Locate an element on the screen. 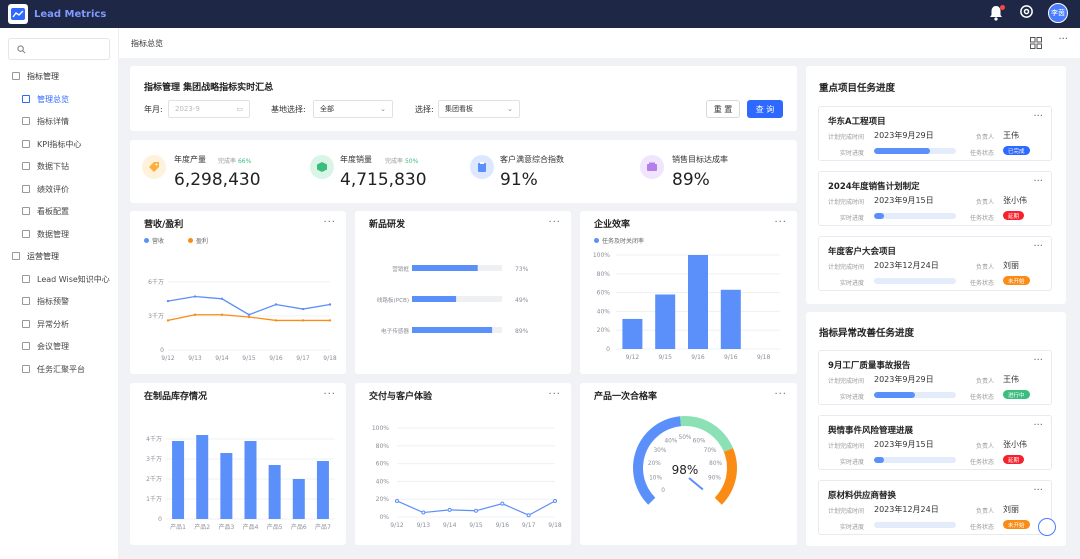 The image size is (1080, 559). sidebar-item-tasks: 任务汇聚平台 is located at coordinates (59, 369).